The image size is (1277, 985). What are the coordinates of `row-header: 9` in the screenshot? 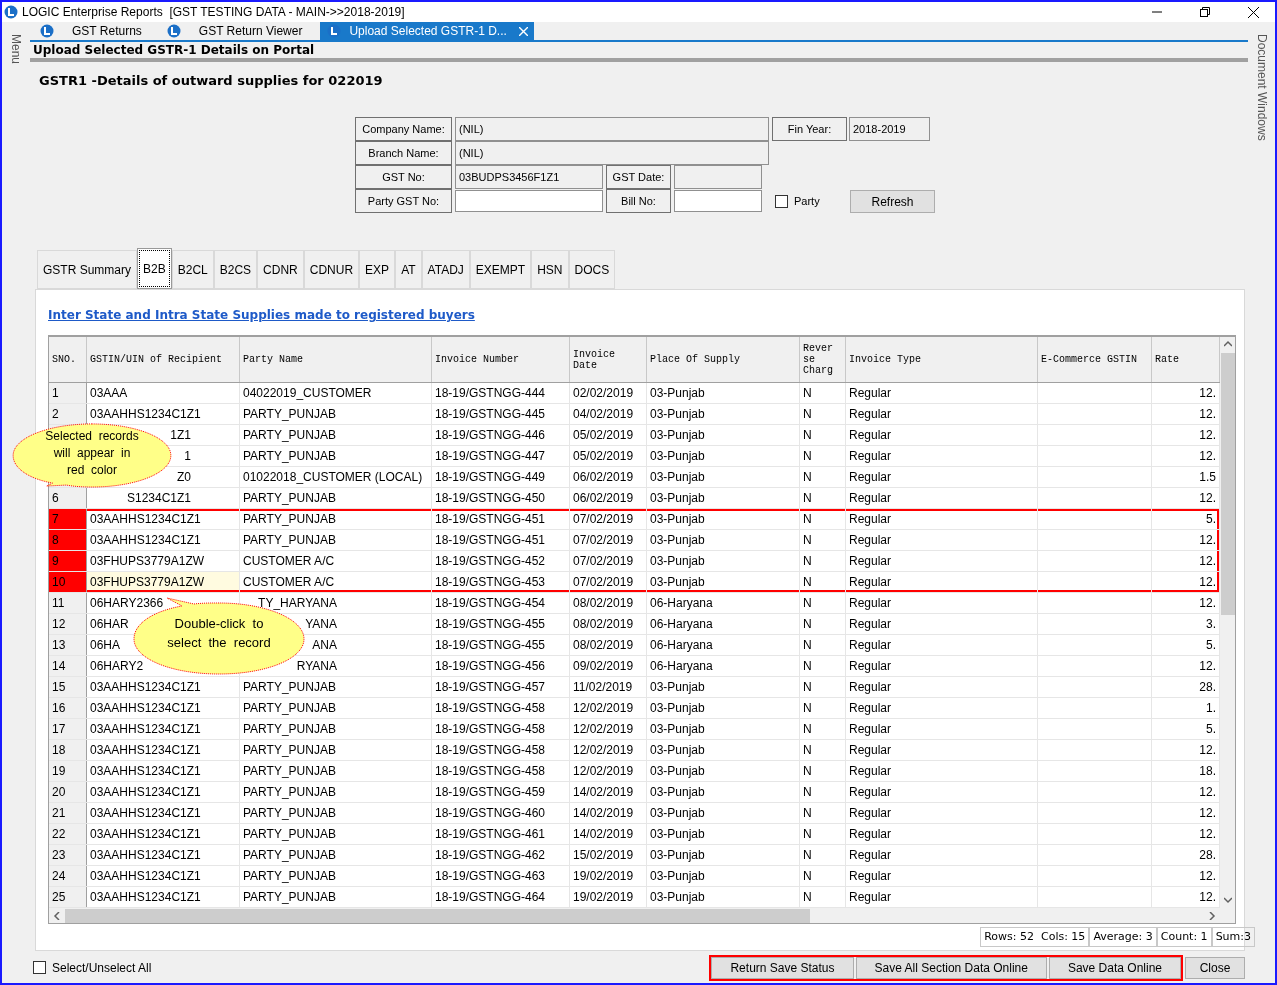 It's located at (68, 561).